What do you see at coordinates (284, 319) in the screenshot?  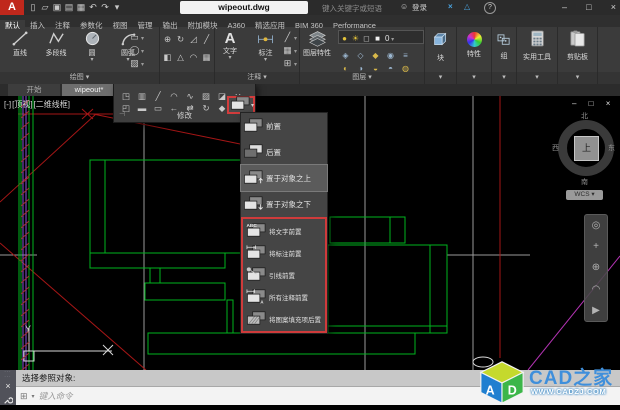 I see `menu-item-send-hatches-to-back: 将图案填充项后置` at bounding box center [284, 319].